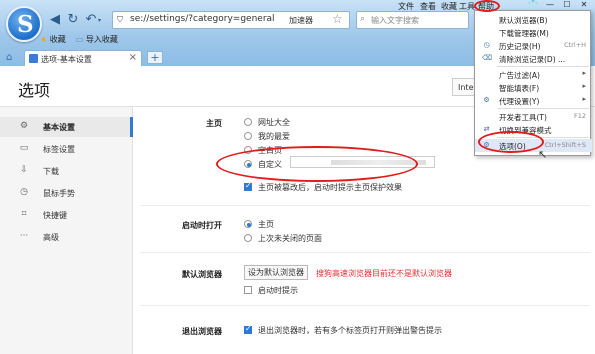 The image size is (595, 354). I want to click on hotkey-icon: ⌗, so click(24, 214).